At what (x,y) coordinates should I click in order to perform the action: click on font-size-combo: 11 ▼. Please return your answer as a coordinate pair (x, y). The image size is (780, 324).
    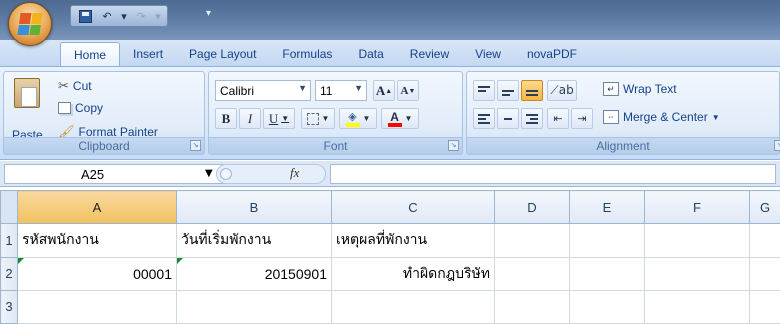
    Looking at the image, I should click on (341, 90).